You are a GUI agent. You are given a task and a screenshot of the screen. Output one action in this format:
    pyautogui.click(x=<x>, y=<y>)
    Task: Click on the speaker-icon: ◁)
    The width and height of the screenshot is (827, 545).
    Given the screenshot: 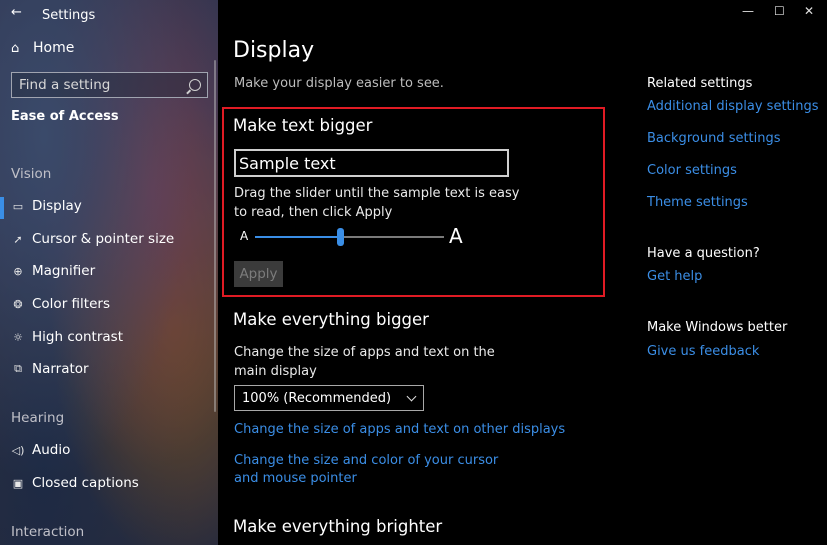 What is the action you would take?
    pyautogui.click(x=18, y=450)
    